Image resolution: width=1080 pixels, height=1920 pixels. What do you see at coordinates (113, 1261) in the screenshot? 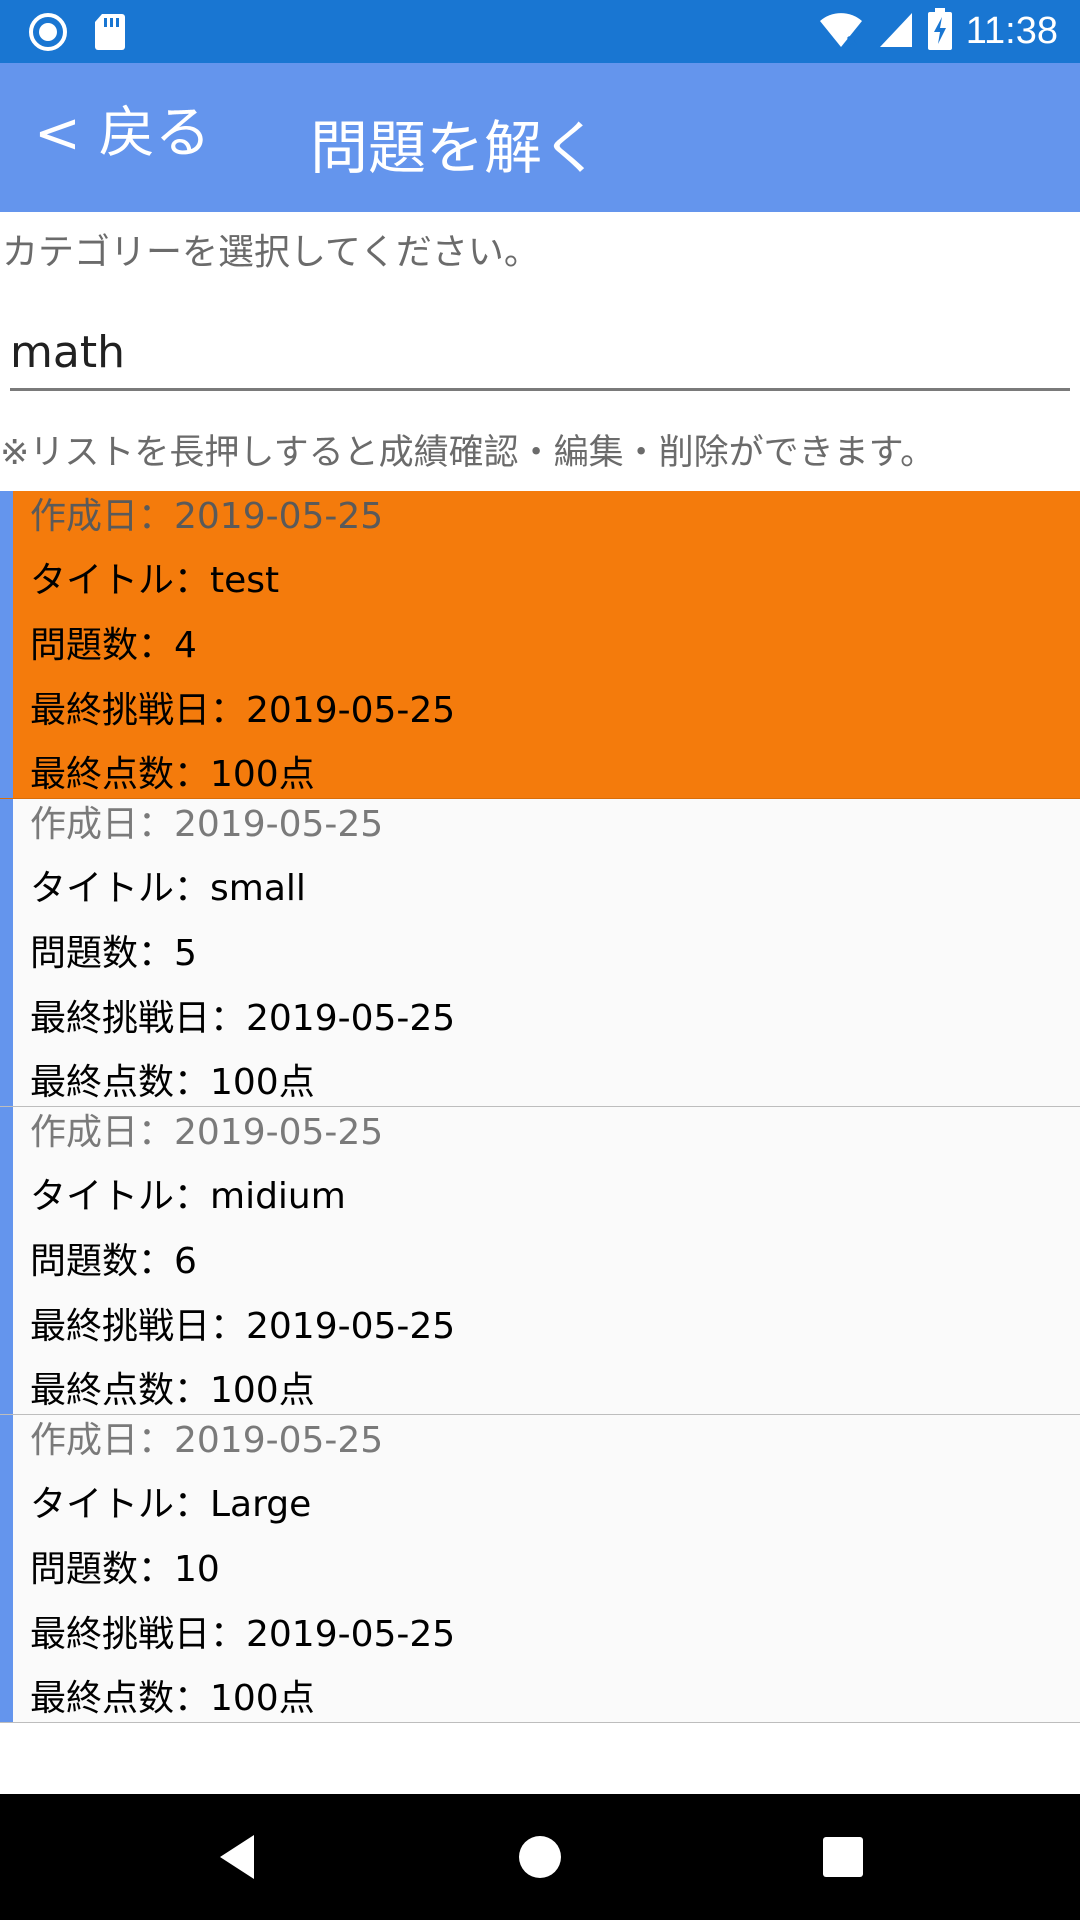
I see `question-count: 問題数：6` at bounding box center [113, 1261].